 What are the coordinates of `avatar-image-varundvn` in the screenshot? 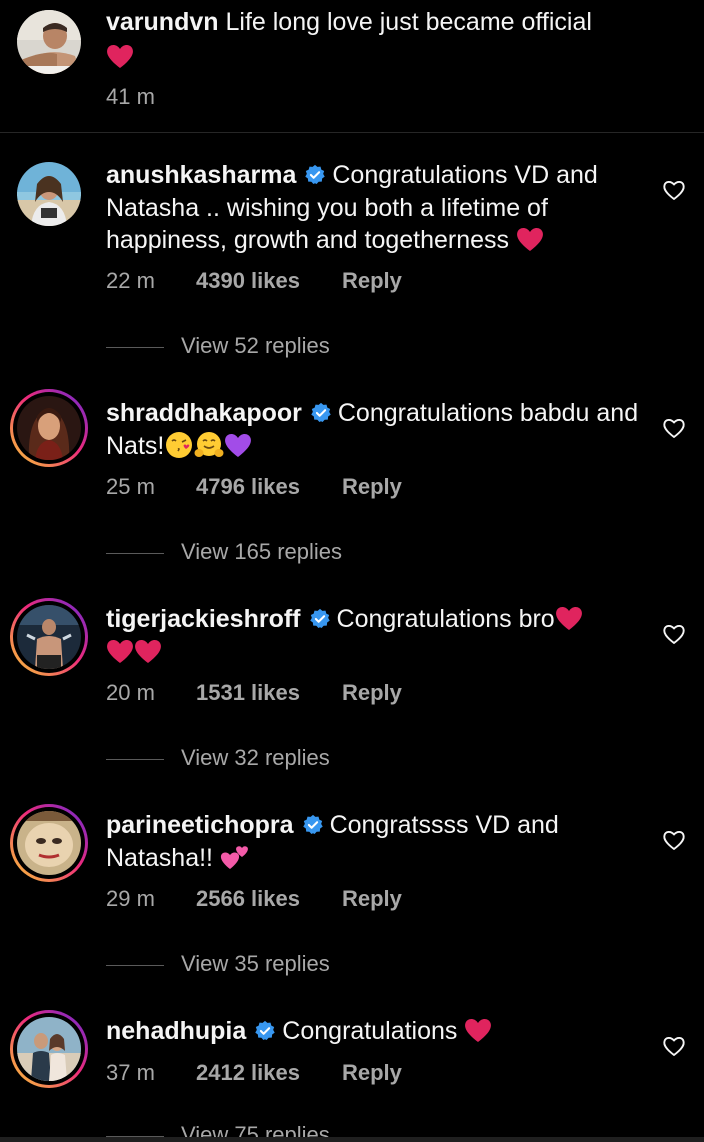 It's located at (49, 42).